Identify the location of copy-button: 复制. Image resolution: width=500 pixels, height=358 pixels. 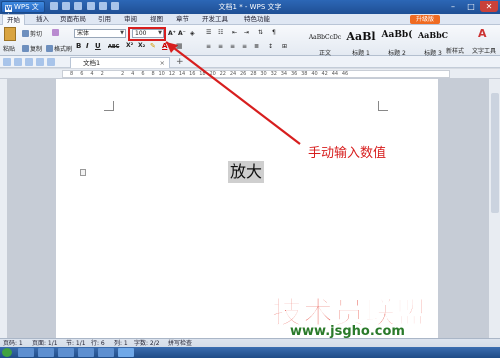
(32, 48).